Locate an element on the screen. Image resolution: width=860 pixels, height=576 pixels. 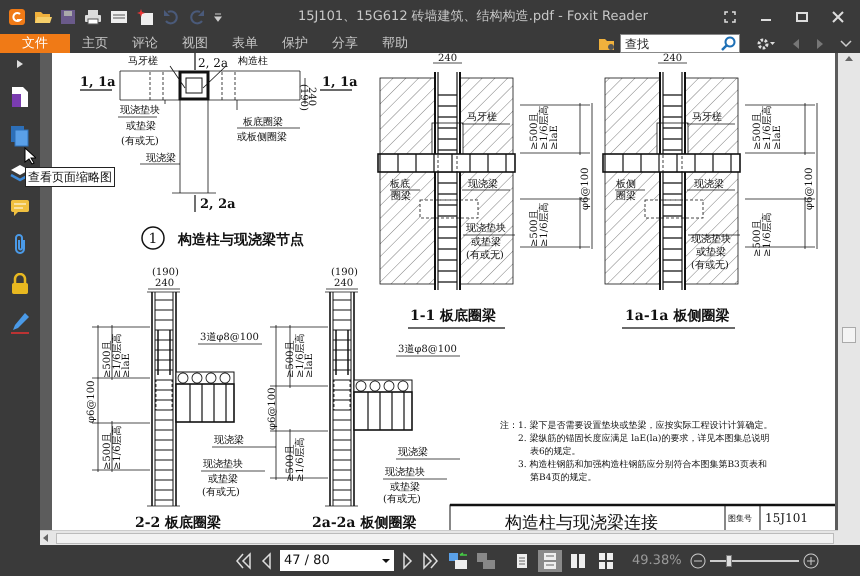
zoom-slider is located at coordinates (754, 560).